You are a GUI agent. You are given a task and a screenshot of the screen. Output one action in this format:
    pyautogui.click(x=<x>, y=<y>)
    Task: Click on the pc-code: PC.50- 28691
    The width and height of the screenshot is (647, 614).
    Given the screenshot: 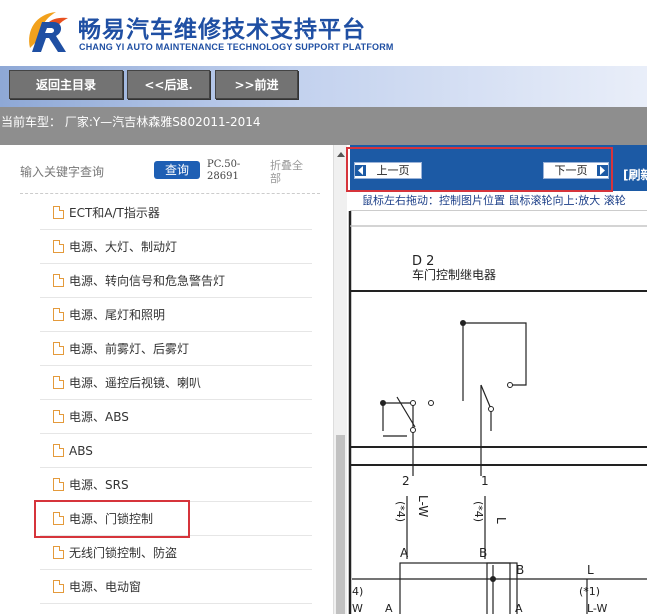 What is the action you would take?
    pyautogui.click(x=223, y=171)
    